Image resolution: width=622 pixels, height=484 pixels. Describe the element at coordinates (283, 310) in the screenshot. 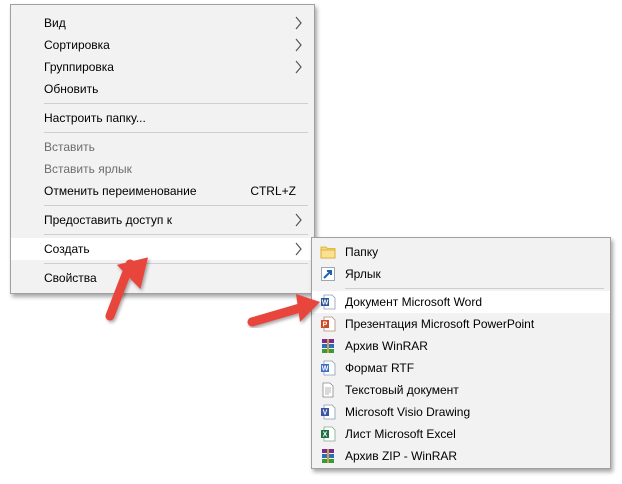

I see `arrow-to-word-icon` at that location.